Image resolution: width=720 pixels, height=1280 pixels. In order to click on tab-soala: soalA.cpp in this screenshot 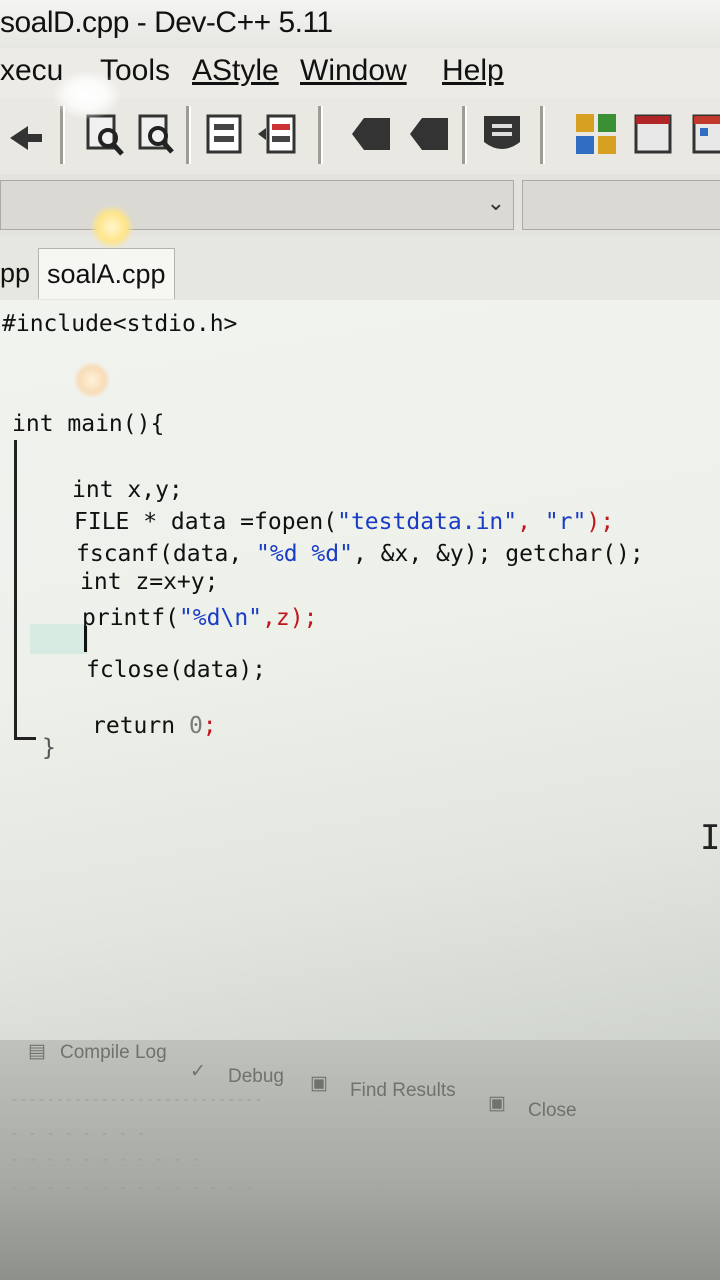, I will do `click(106, 273)`.